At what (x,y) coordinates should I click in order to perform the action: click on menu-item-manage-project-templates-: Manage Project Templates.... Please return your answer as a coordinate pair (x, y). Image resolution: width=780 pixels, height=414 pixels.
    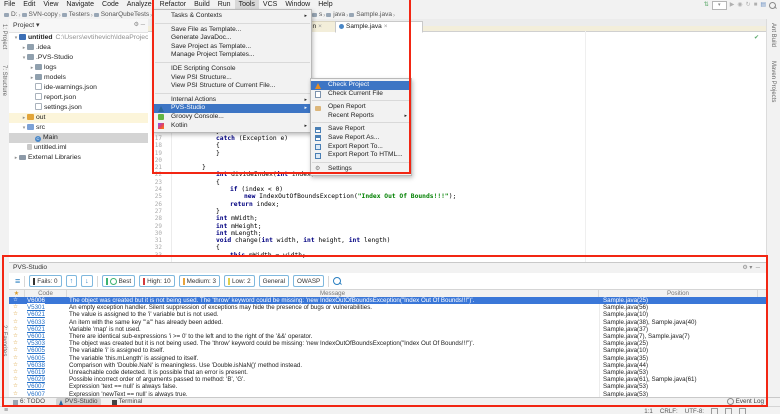
    Looking at the image, I should click on (232, 55).